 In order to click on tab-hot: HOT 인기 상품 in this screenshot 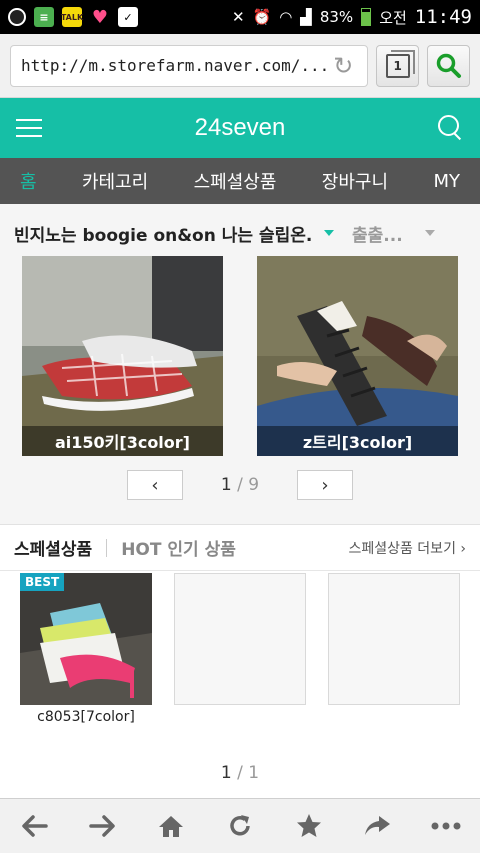, I will do `click(178, 547)`.